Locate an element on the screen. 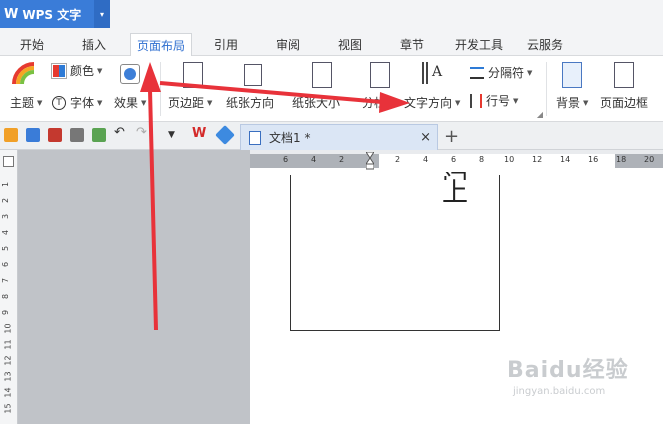  quick-access-toolbar: ↶ ↷ ▼ W 文档1 * × + is located at coordinates (331, 136).